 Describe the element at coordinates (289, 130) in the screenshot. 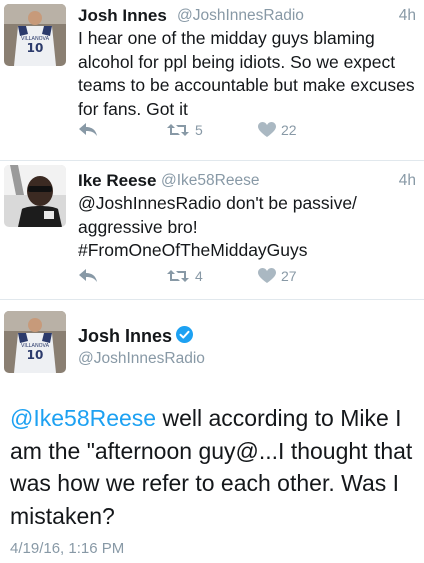

I see `like-count: 22` at that location.